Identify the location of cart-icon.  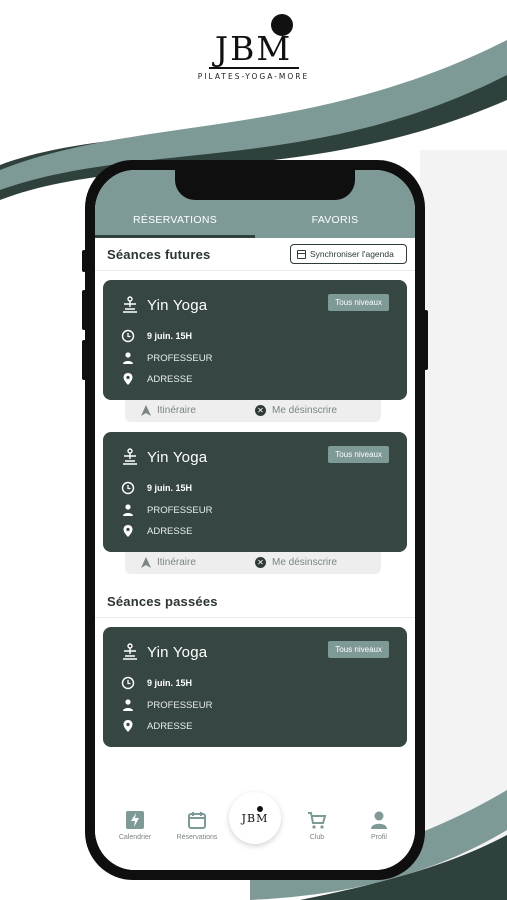
(317, 820).